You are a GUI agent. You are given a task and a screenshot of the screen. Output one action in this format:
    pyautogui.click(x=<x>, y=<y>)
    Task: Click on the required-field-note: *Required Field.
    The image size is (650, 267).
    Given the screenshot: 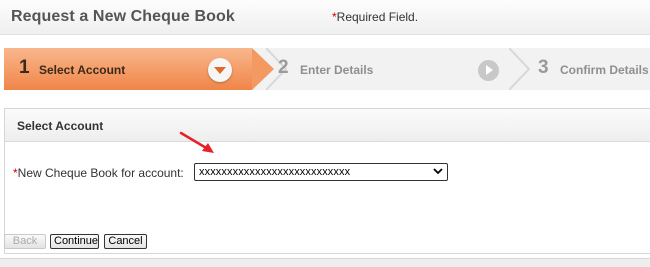 What is the action you would take?
    pyautogui.click(x=375, y=17)
    